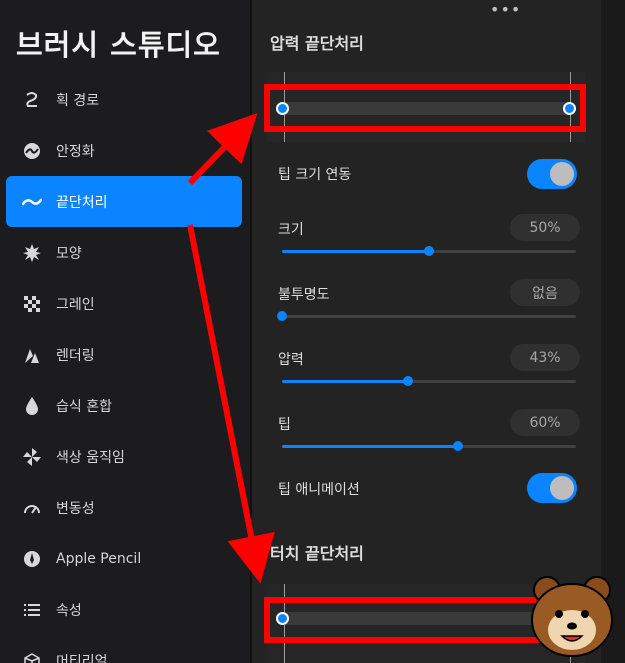 Image resolution: width=625 pixels, height=663 pixels. Describe the element at coordinates (572, 616) in the screenshot. I see `bear-mascot-watermark` at that location.